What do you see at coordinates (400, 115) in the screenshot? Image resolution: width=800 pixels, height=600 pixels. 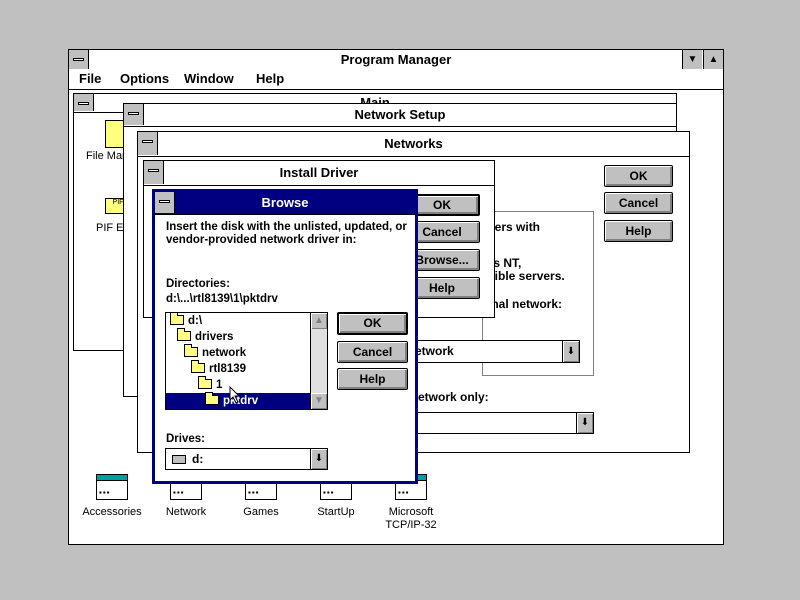 I see `network-setup-titlebar: Network Setup` at bounding box center [400, 115].